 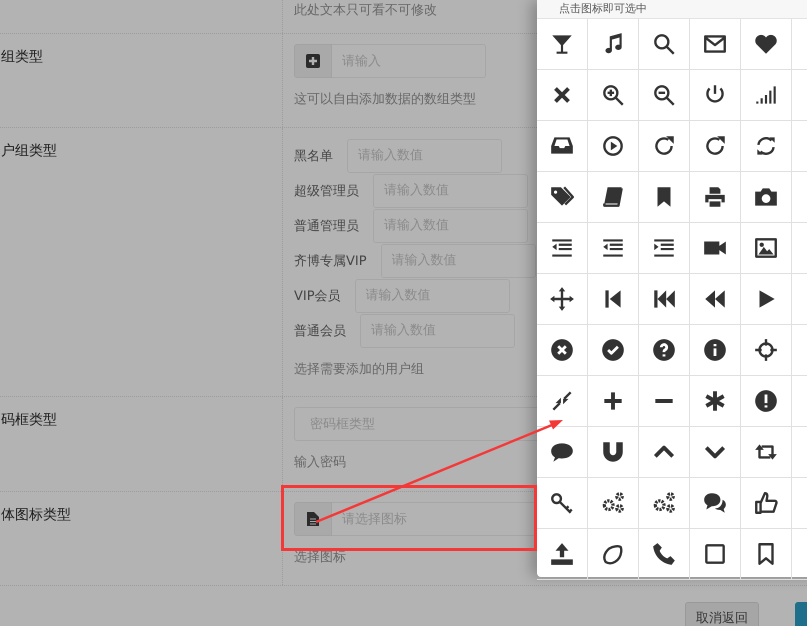 What do you see at coordinates (664, 350) in the screenshot?
I see `question-circle-icon` at bounding box center [664, 350].